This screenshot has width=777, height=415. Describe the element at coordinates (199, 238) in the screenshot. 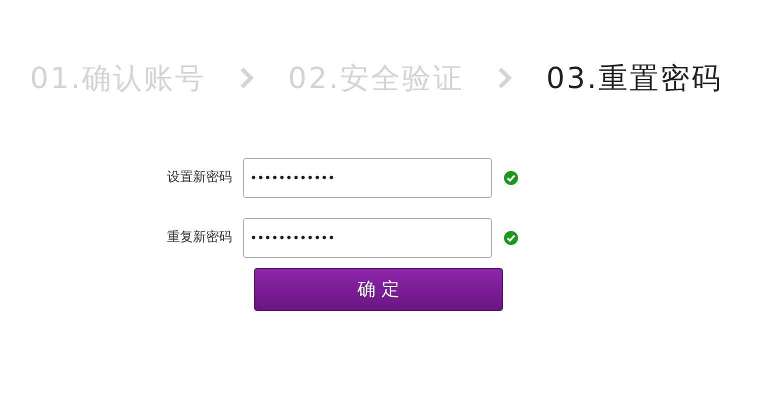

I see `field-label: 重复新密码` at that location.